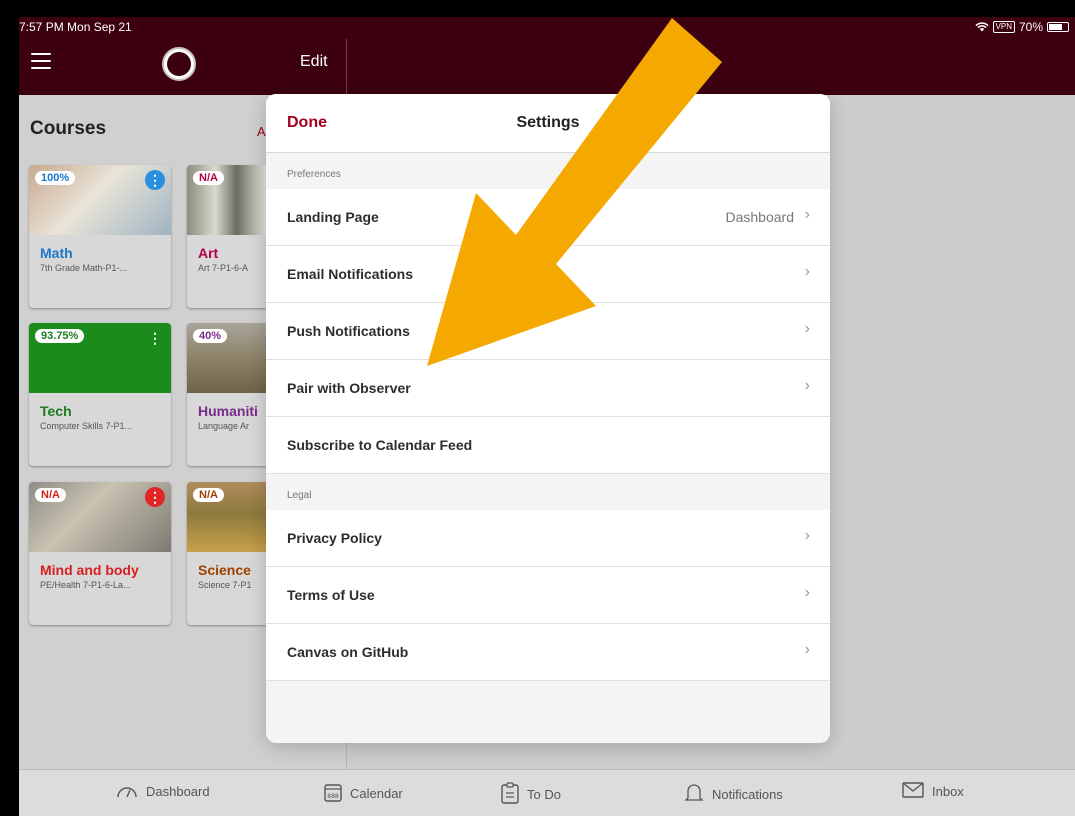  I want to click on status-bar: 7:57 PM Mon Sep 21 VPN 70%, so click(547, 28).